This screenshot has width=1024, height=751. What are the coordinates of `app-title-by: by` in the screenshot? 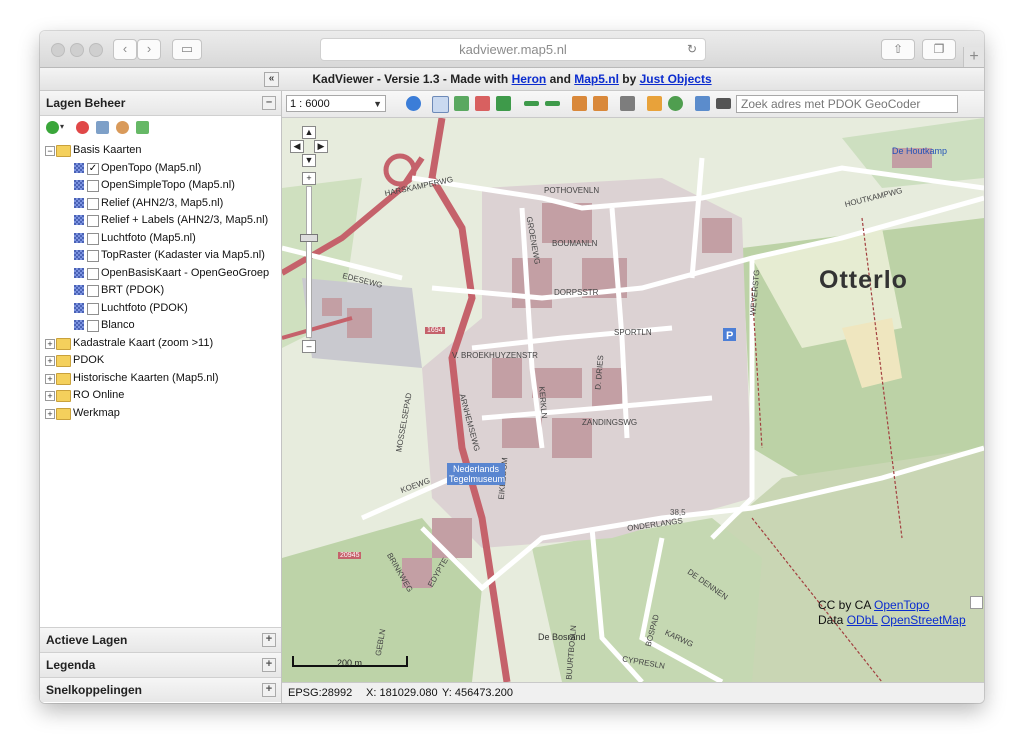 It's located at (629, 79).